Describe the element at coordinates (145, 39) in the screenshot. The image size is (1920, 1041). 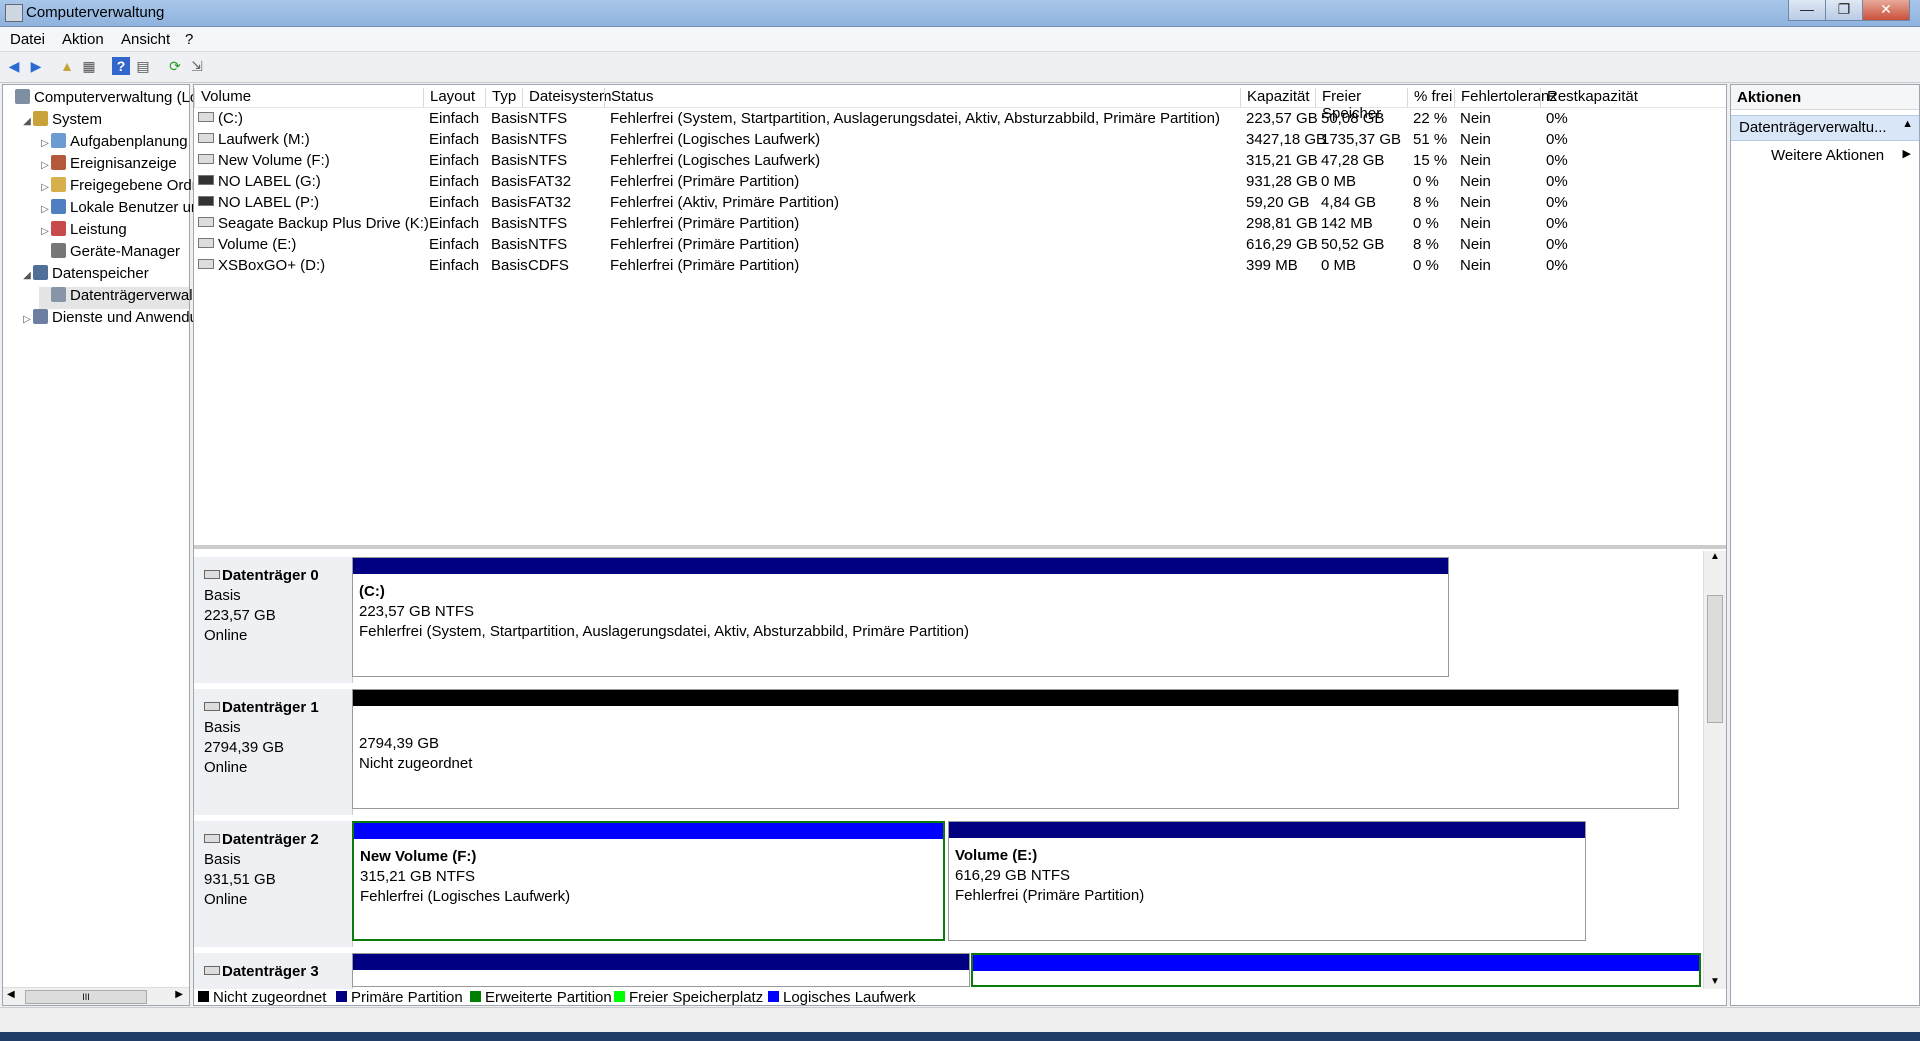
I see `menu-ansicht: Ansicht` at that location.